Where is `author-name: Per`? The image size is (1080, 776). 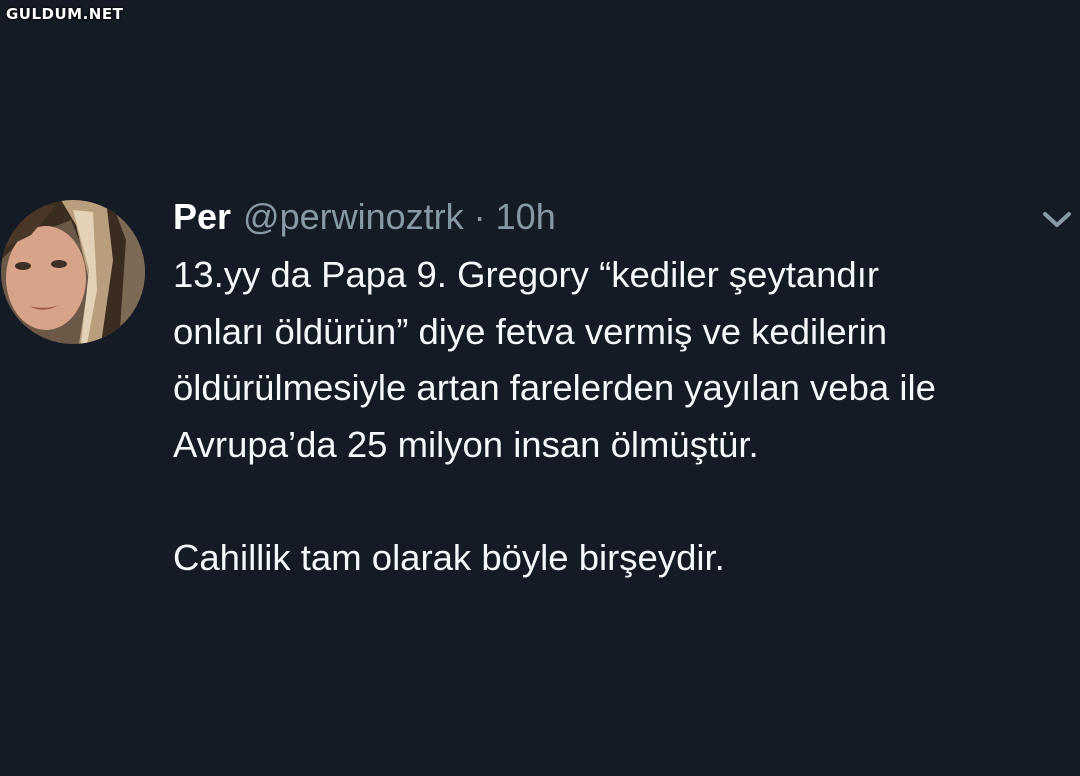 author-name: Per is located at coordinates (202, 217).